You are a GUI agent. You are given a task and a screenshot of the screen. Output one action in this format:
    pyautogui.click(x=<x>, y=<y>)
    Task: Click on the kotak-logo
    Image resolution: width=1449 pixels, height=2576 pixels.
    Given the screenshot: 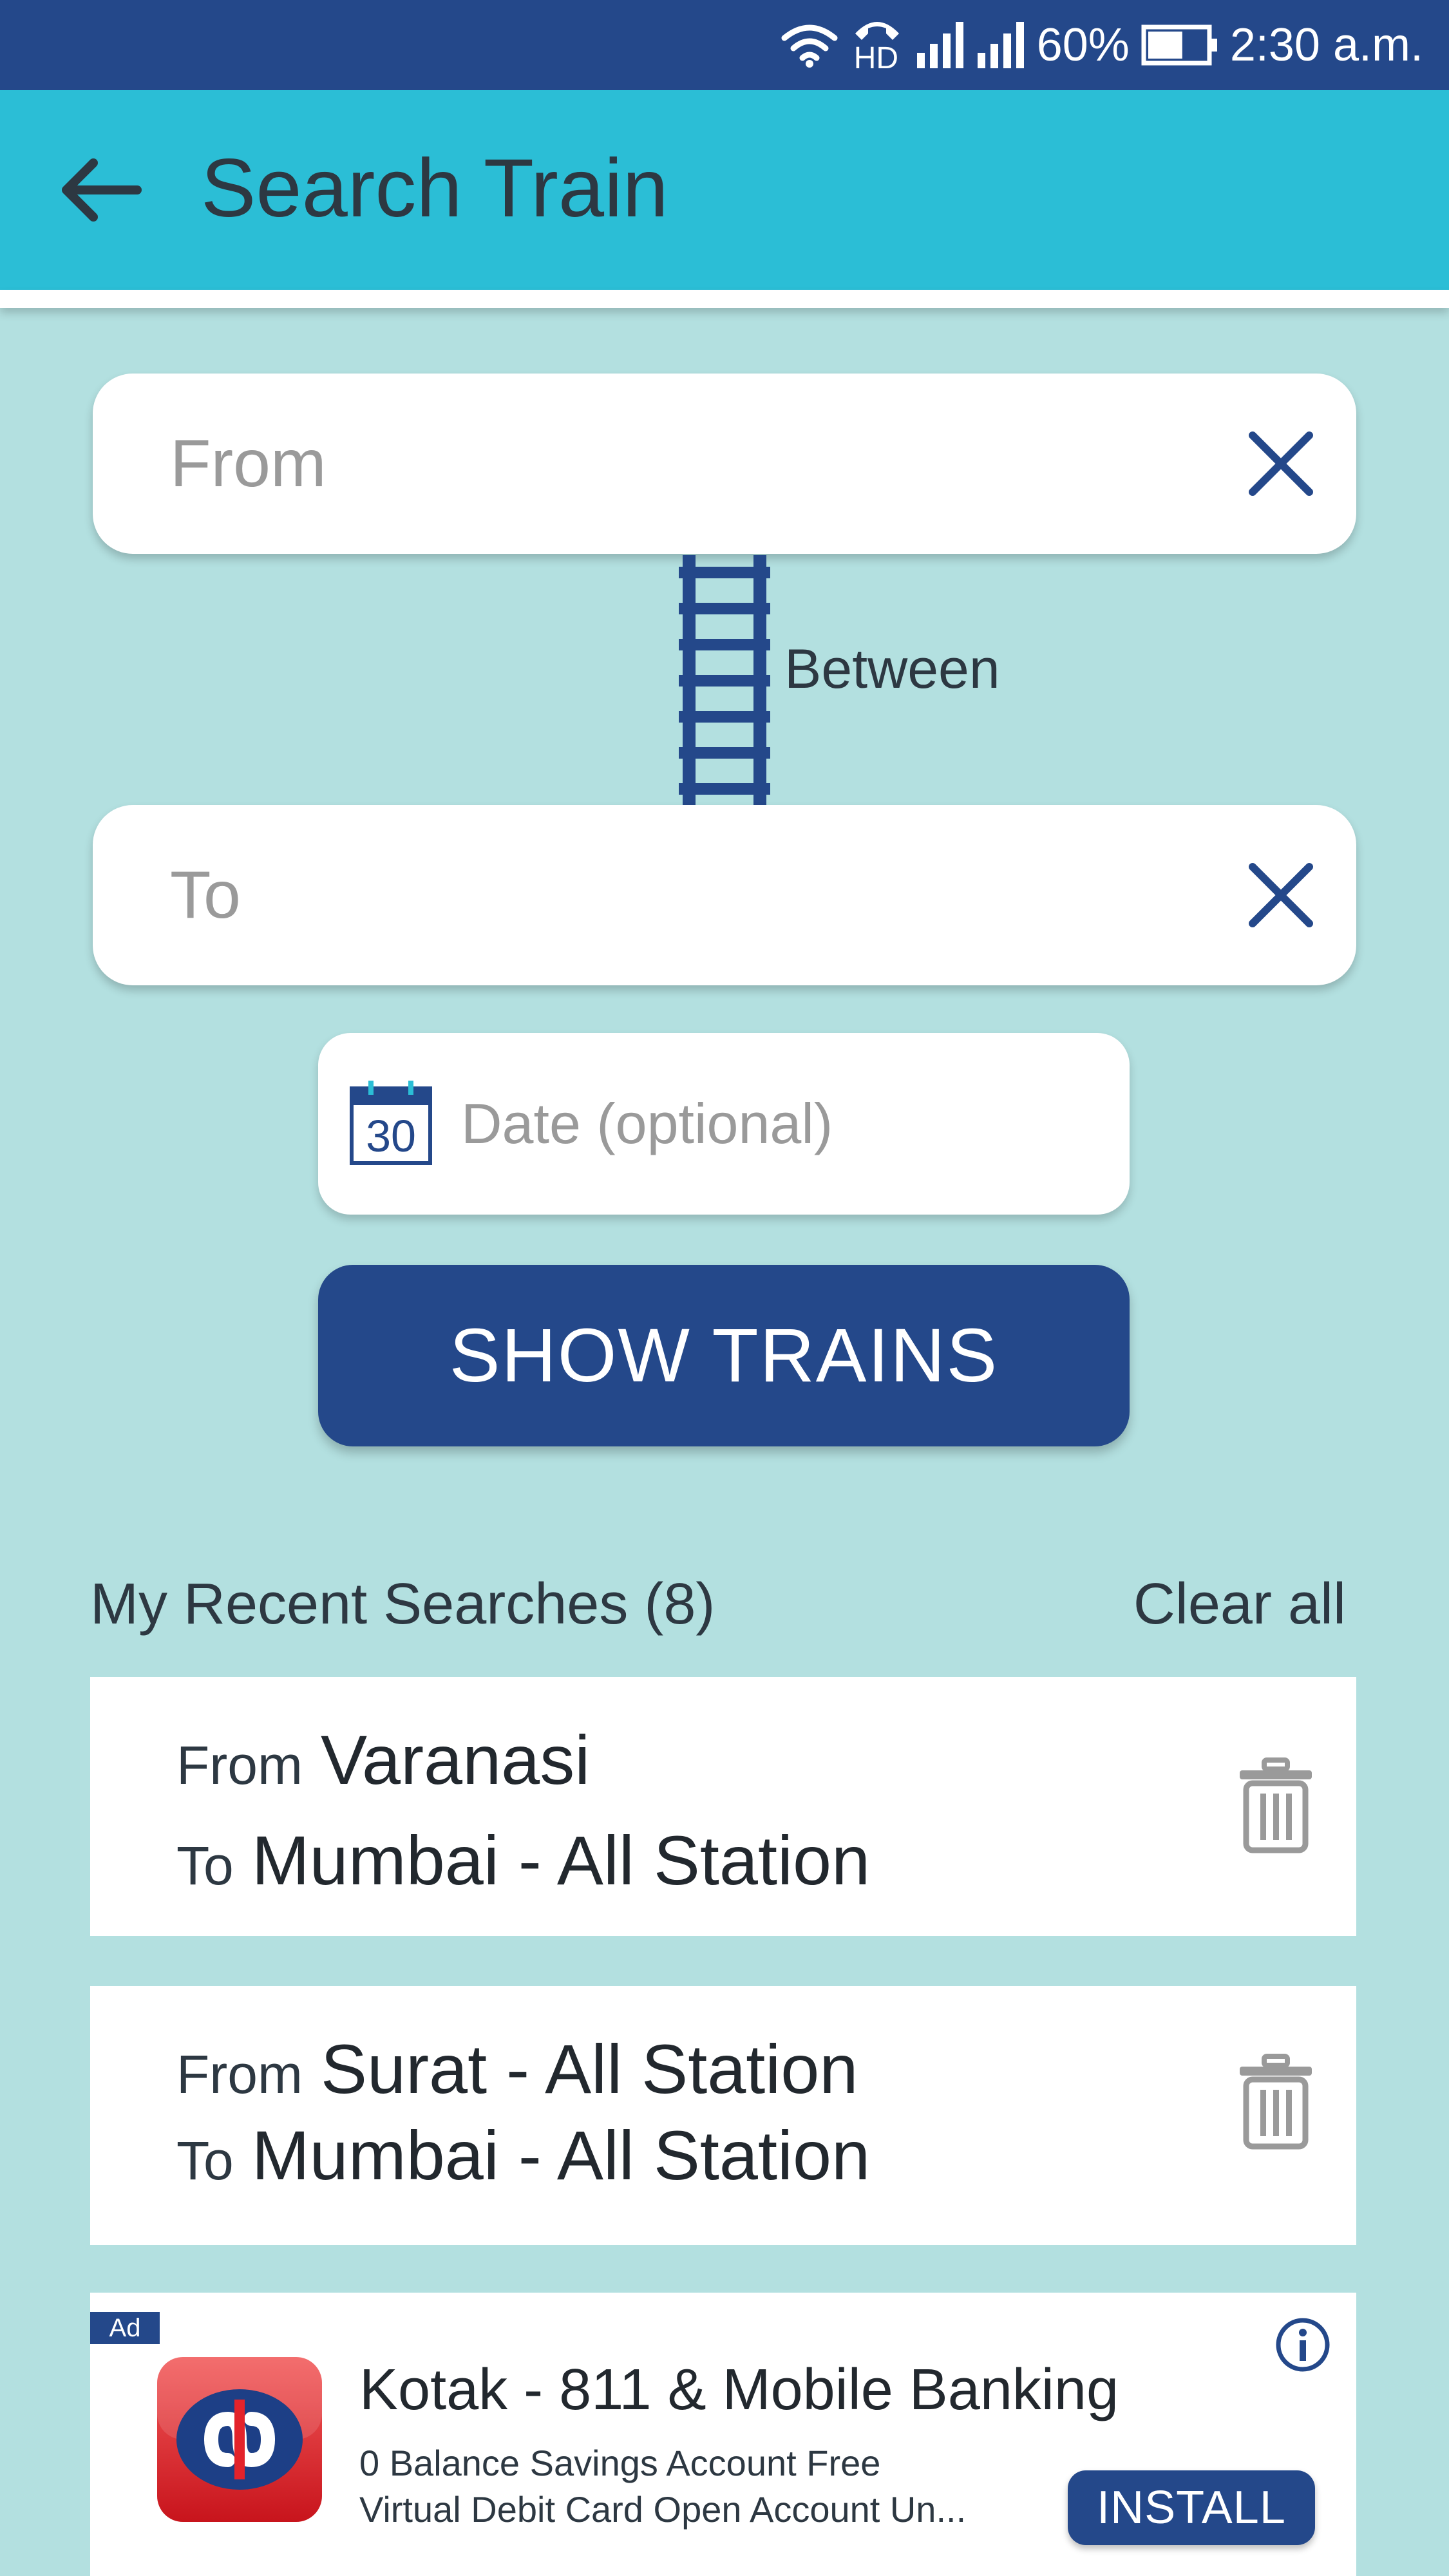 What is the action you would take?
    pyautogui.click(x=240, y=2439)
    